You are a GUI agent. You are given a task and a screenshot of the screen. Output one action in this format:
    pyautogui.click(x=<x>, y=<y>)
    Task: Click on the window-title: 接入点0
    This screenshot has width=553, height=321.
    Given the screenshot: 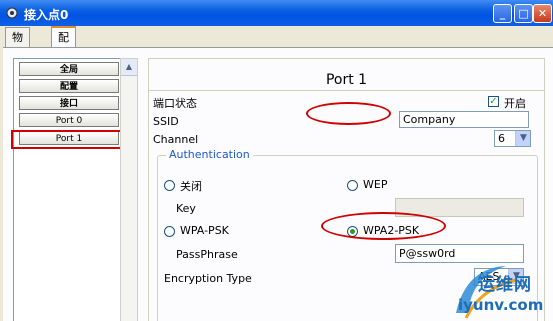 What is the action you would take?
    pyautogui.click(x=46, y=15)
    